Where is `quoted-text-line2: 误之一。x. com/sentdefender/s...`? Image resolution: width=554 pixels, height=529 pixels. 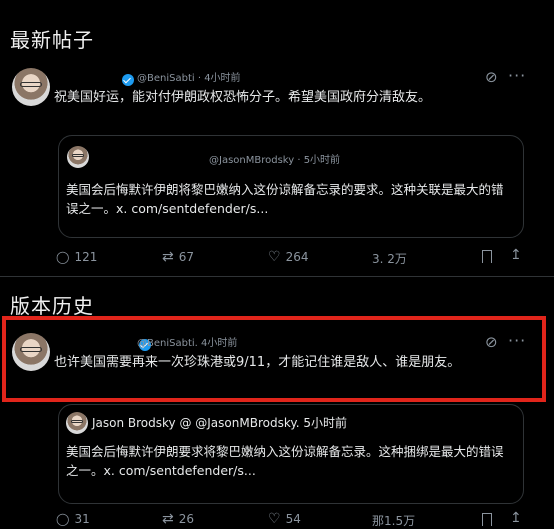 quoted-text-line2: 误之一。x. com/sentdefender/s... is located at coordinates (167, 208).